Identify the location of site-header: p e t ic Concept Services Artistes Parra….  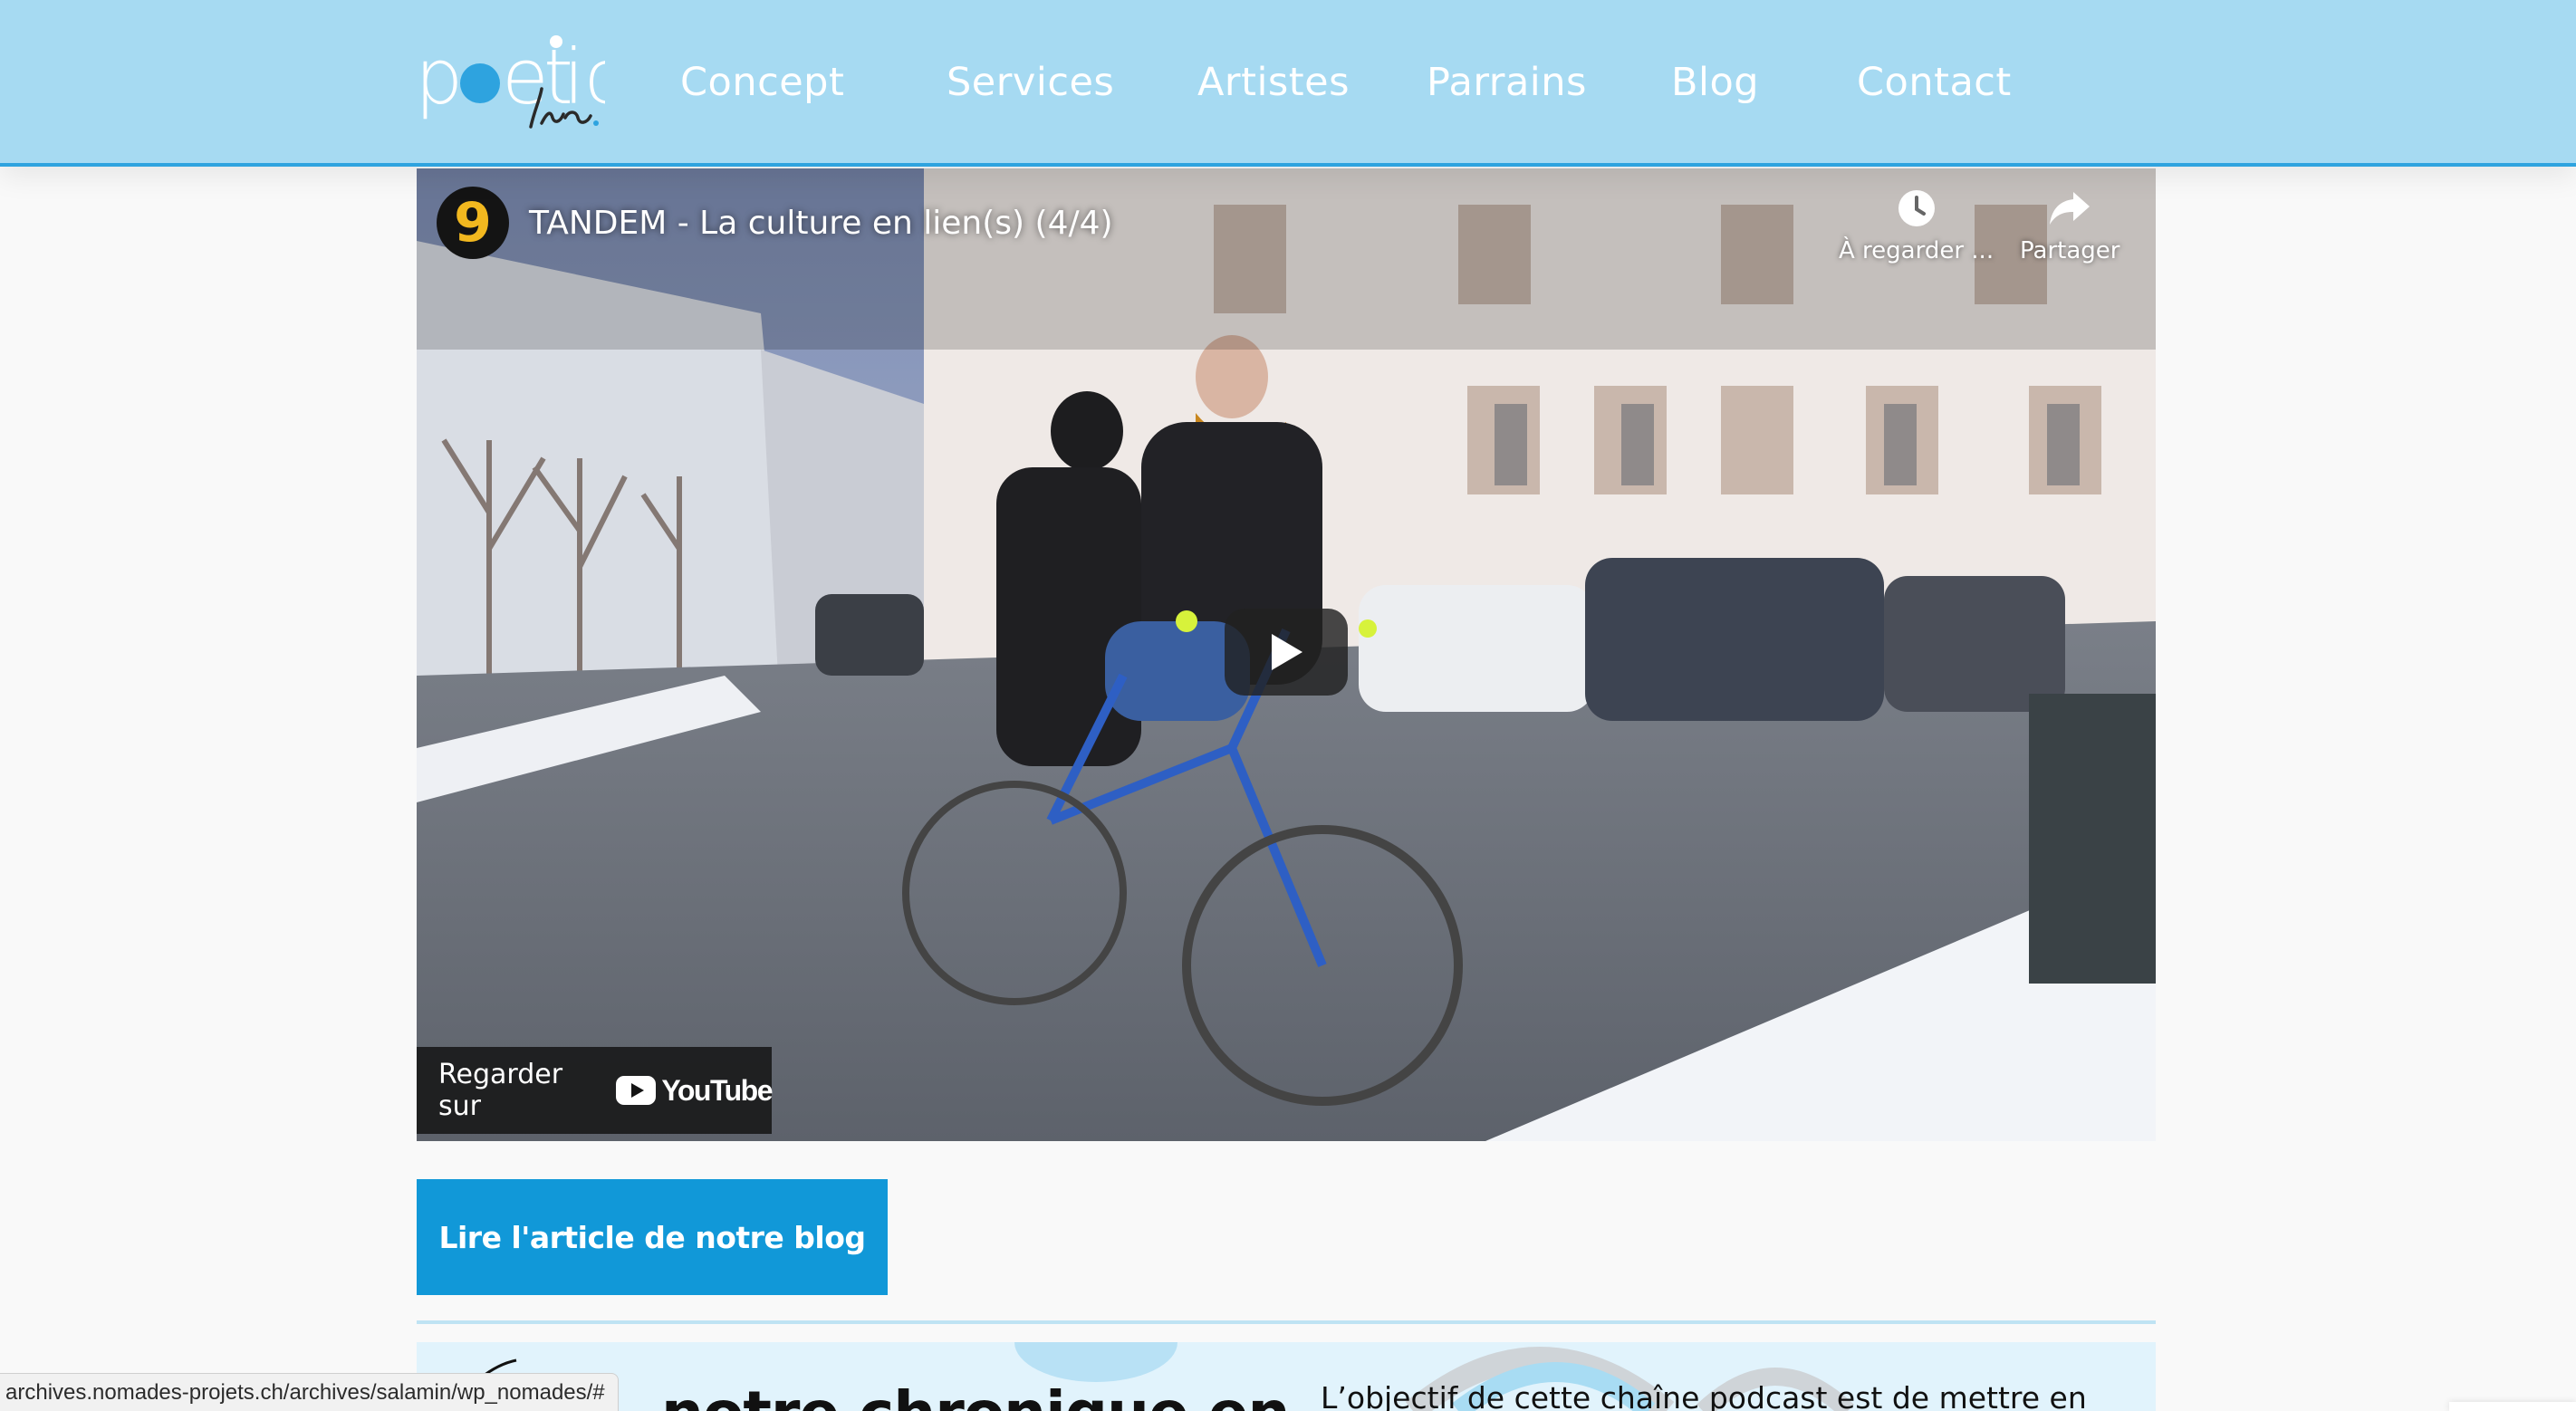
(1288, 83).